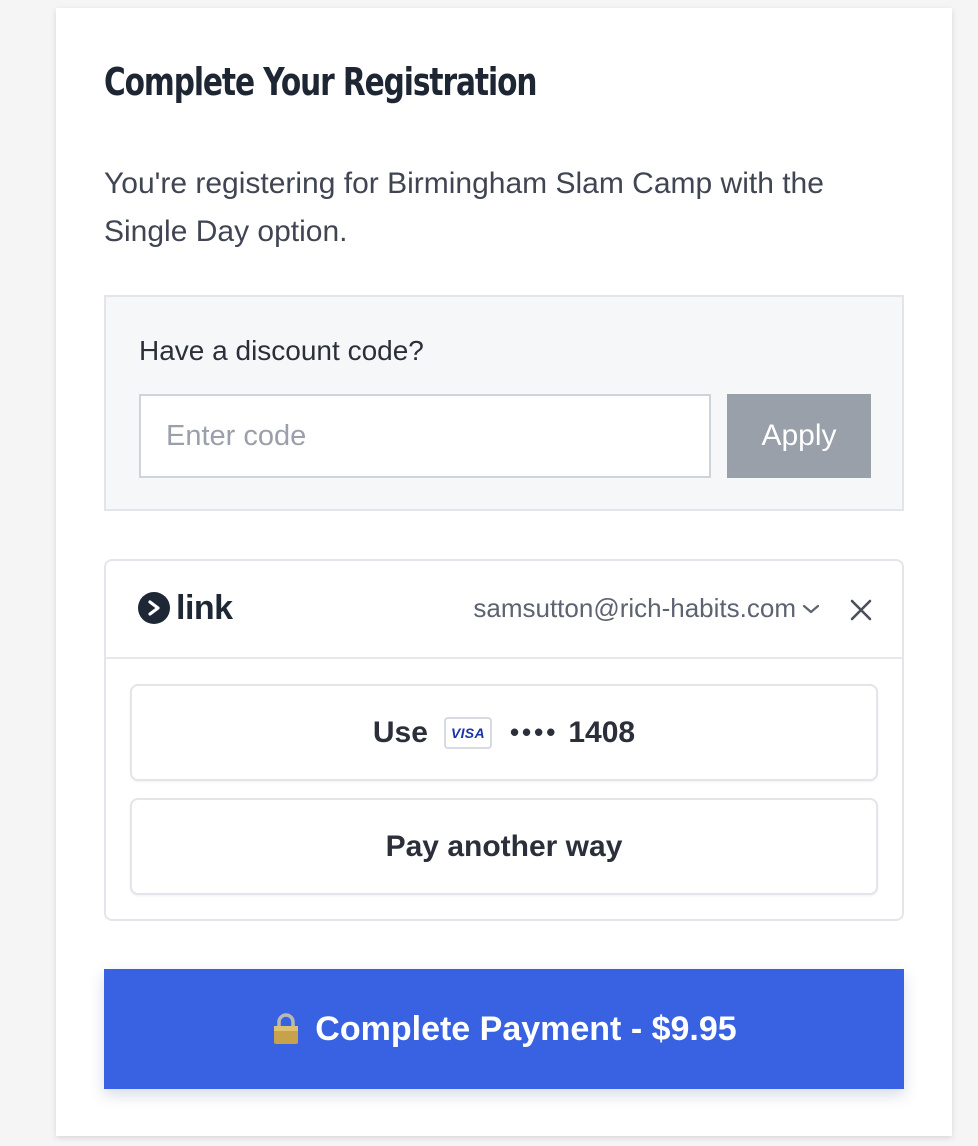  What do you see at coordinates (425, 436) in the screenshot?
I see `discount-code-input` at bounding box center [425, 436].